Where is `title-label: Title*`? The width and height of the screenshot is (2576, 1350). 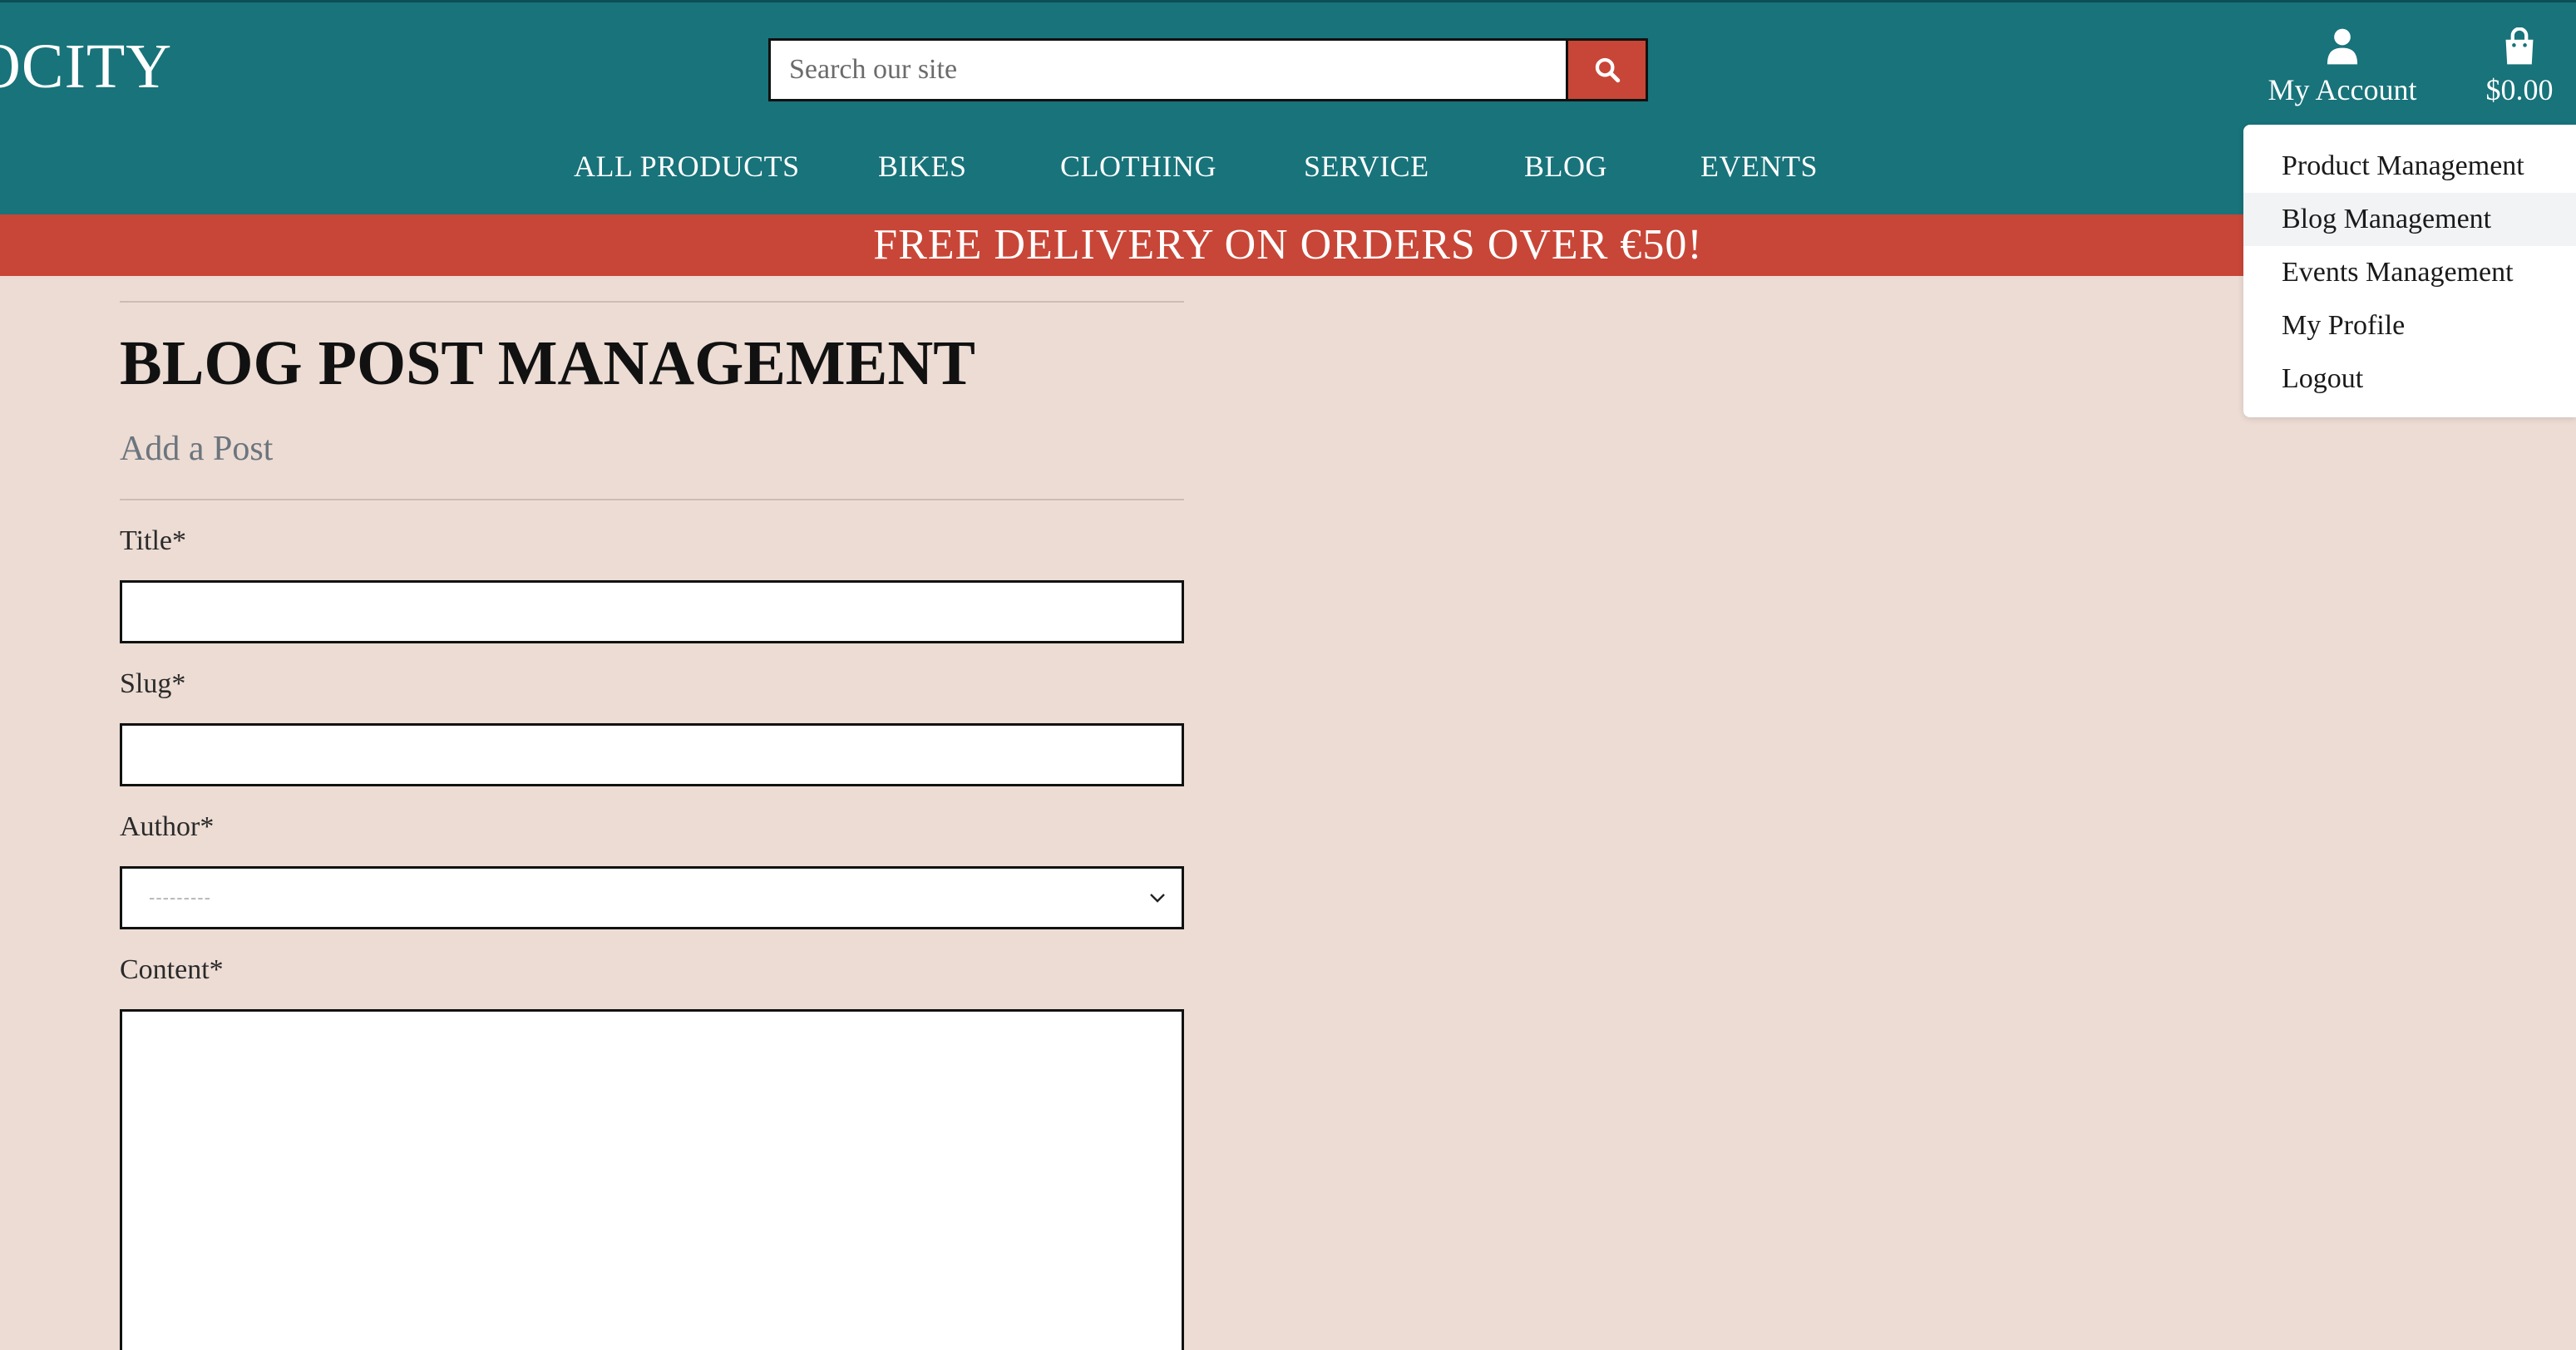 title-label: Title* is located at coordinates (153, 540).